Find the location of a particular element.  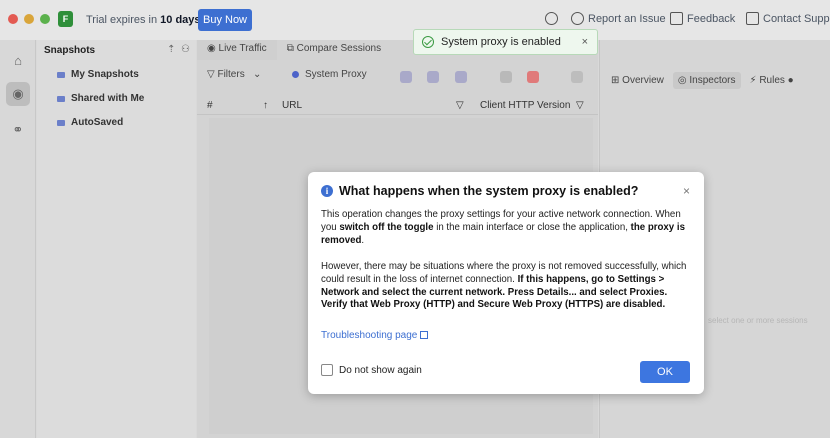

empty-state-text: select one or more sessions is located at coordinates (758, 320).